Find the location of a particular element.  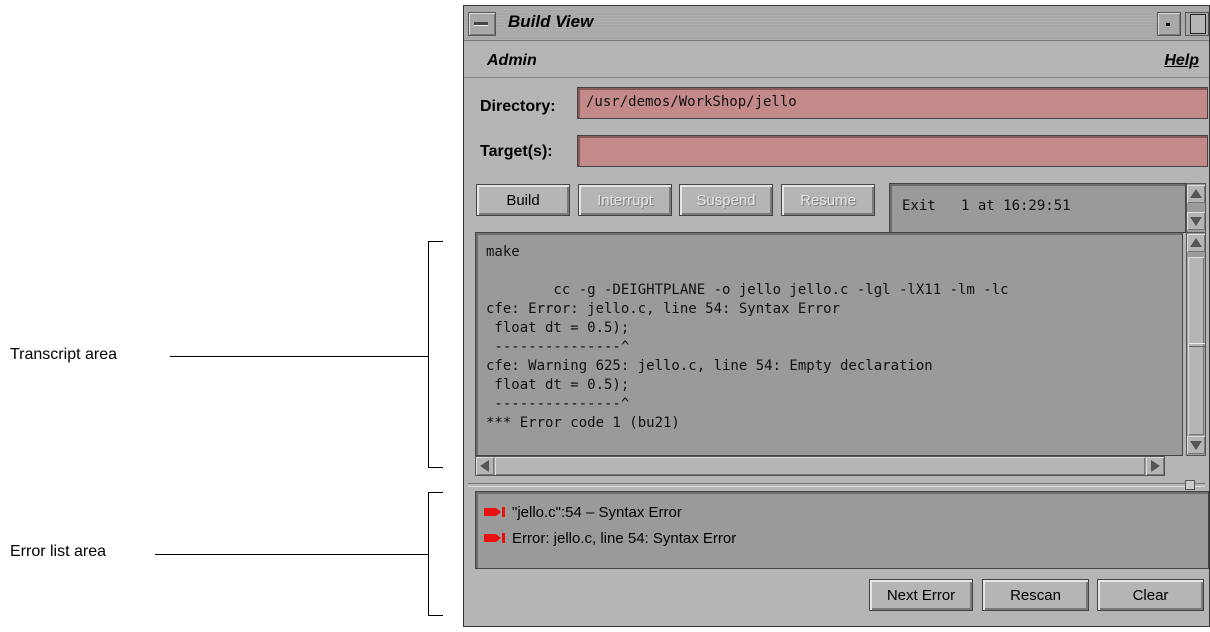

scroll-left-icon is located at coordinates (485, 466).